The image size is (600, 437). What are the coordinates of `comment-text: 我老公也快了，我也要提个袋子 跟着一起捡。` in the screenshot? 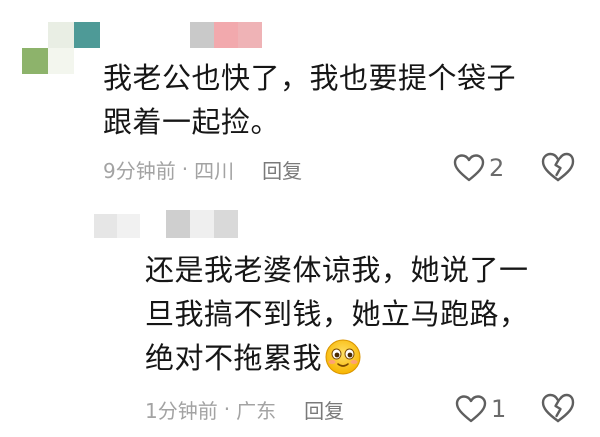 It's located at (310, 100).